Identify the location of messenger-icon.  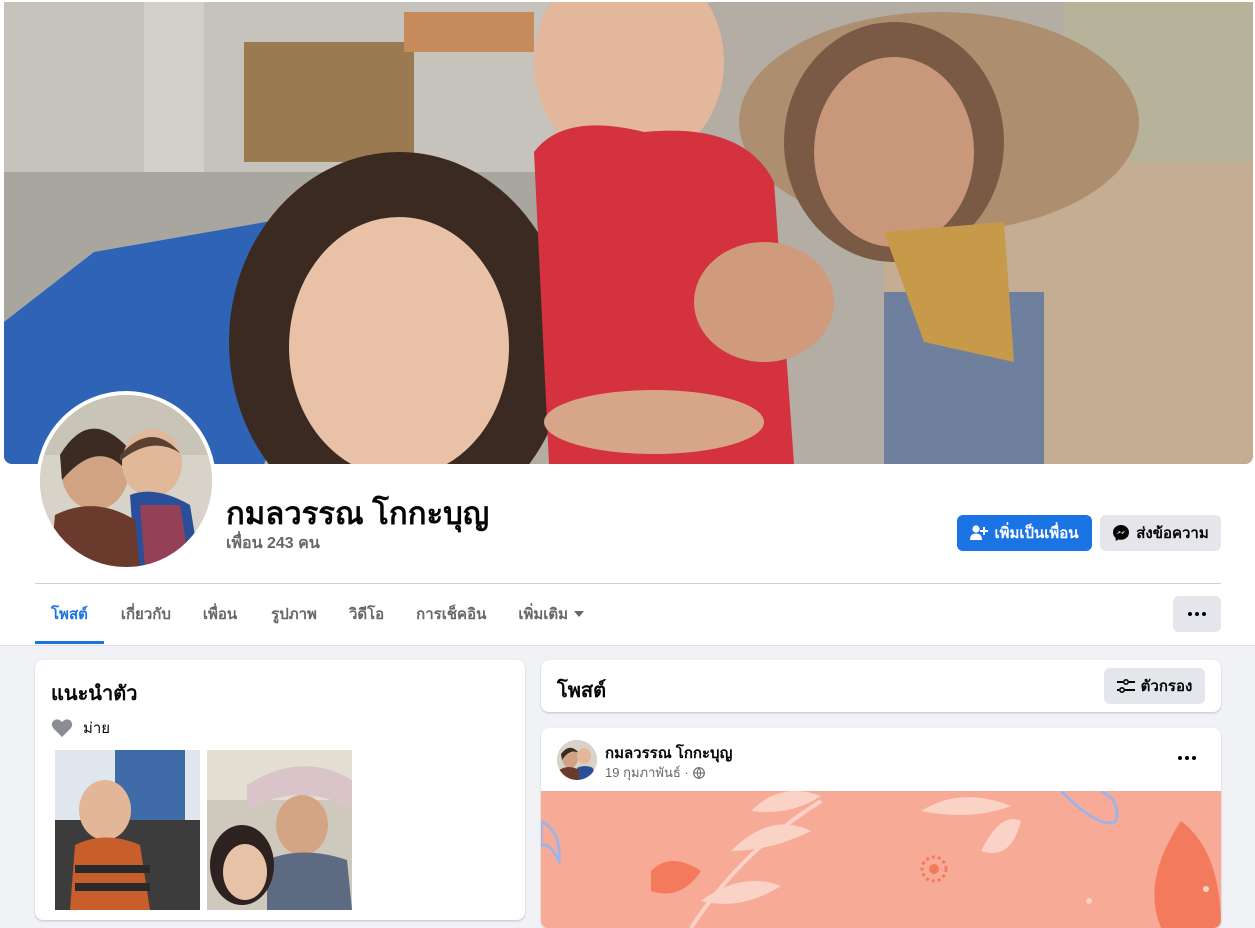
(1121, 533).